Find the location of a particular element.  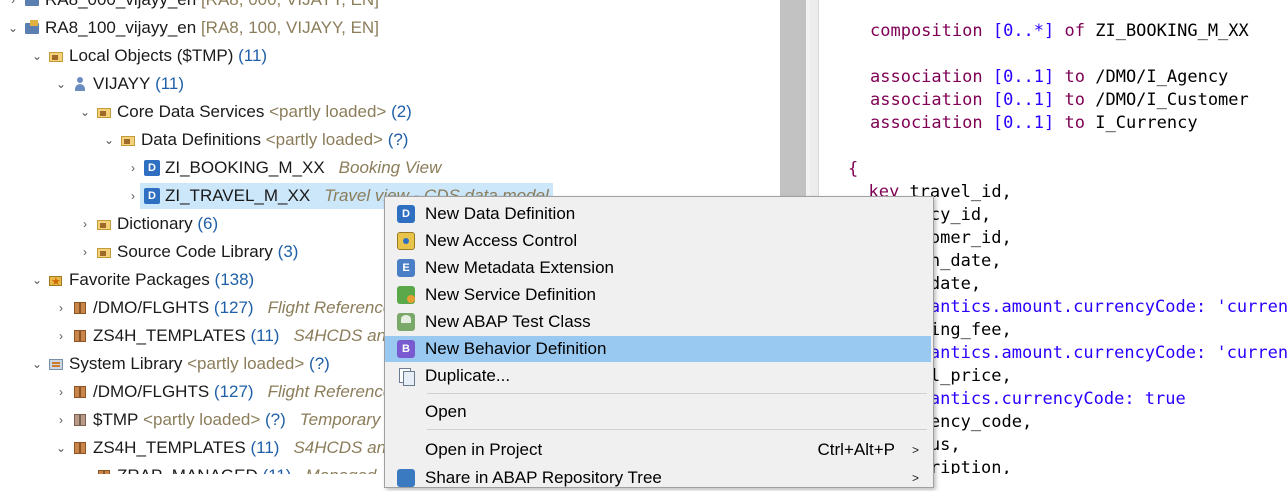

tree-item-dictionary: › Dictionary (6) is located at coordinates (148, 224).